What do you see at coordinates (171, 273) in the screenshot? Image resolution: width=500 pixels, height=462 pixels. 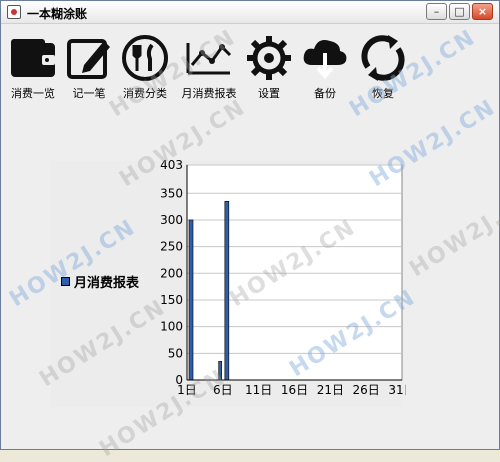 I see `y-tick-label: 200` at bounding box center [171, 273].